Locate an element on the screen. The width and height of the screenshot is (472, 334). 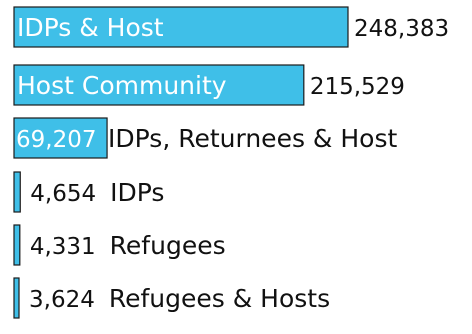
data-label: 69,207 is located at coordinates (56, 140).